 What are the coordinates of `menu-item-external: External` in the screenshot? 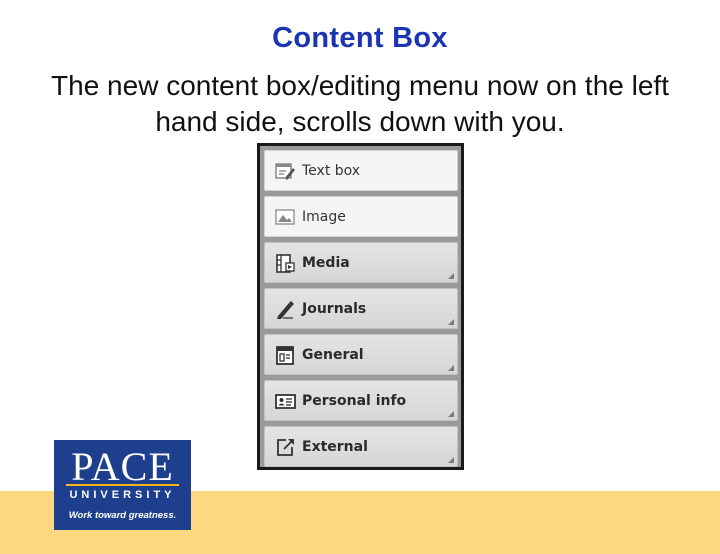 It's located at (361, 446).